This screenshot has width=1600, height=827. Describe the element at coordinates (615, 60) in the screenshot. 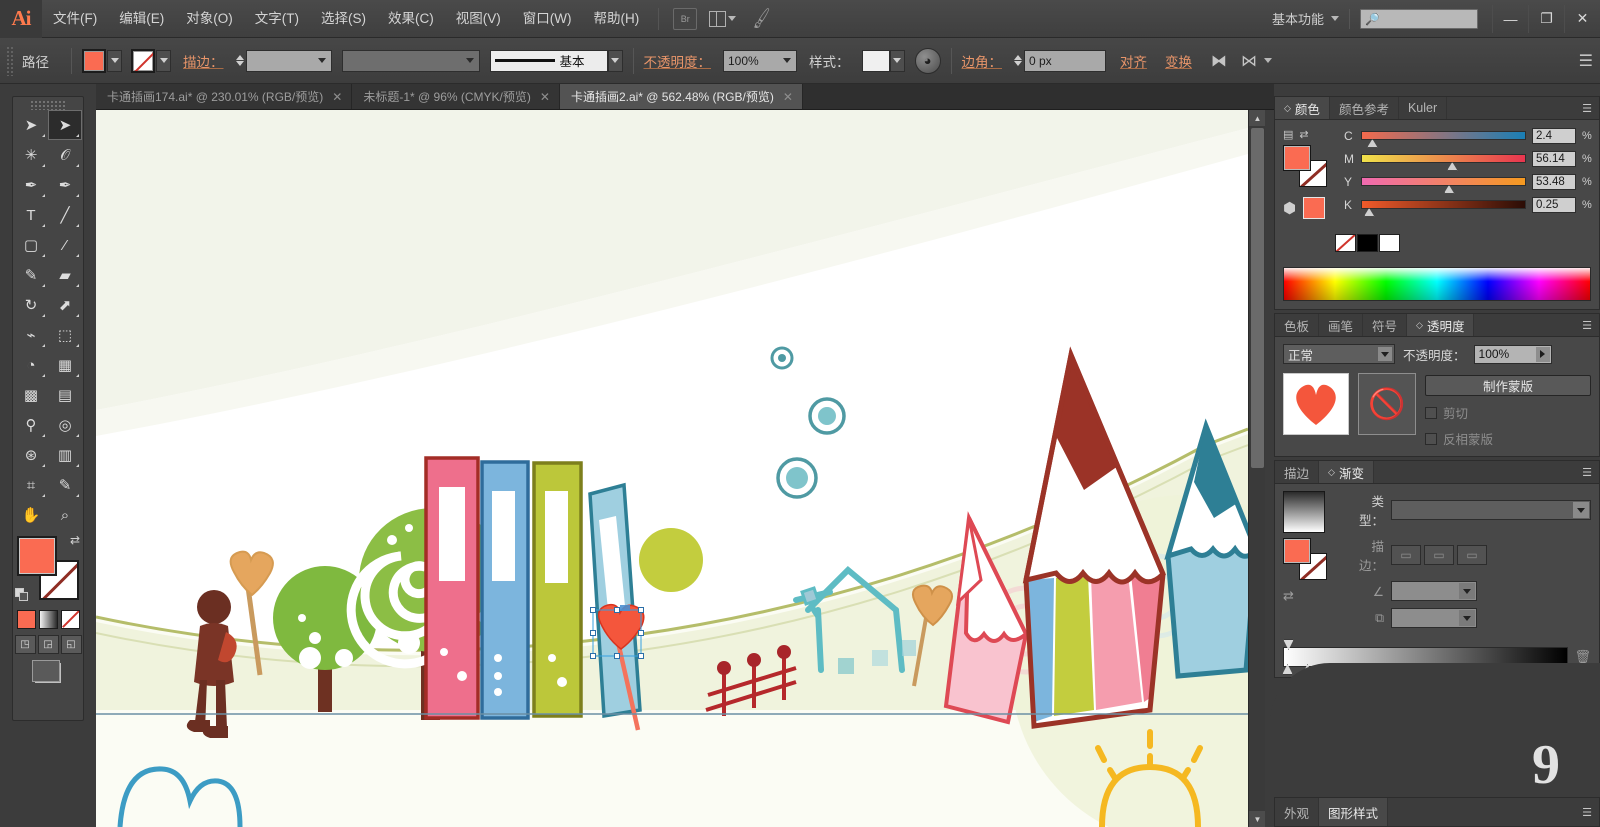

I see `brush-dropdown-icon` at that location.